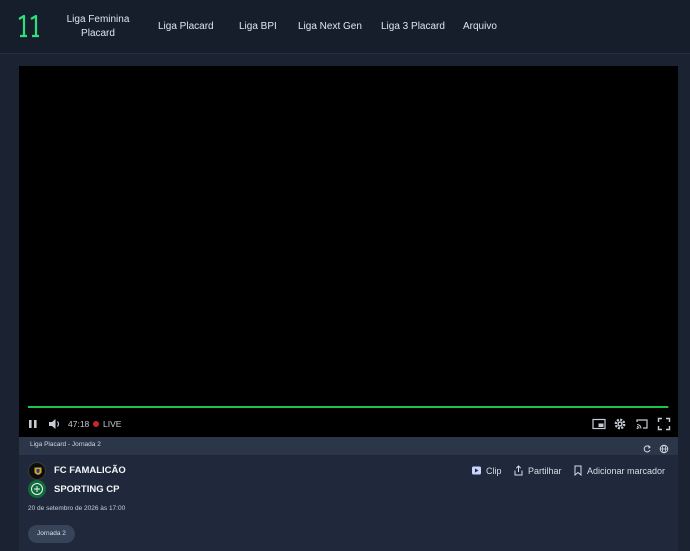 This screenshot has height=551, width=690. What do you see at coordinates (642, 424) in the screenshot?
I see `cast-icon` at bounding box center [642, 424].